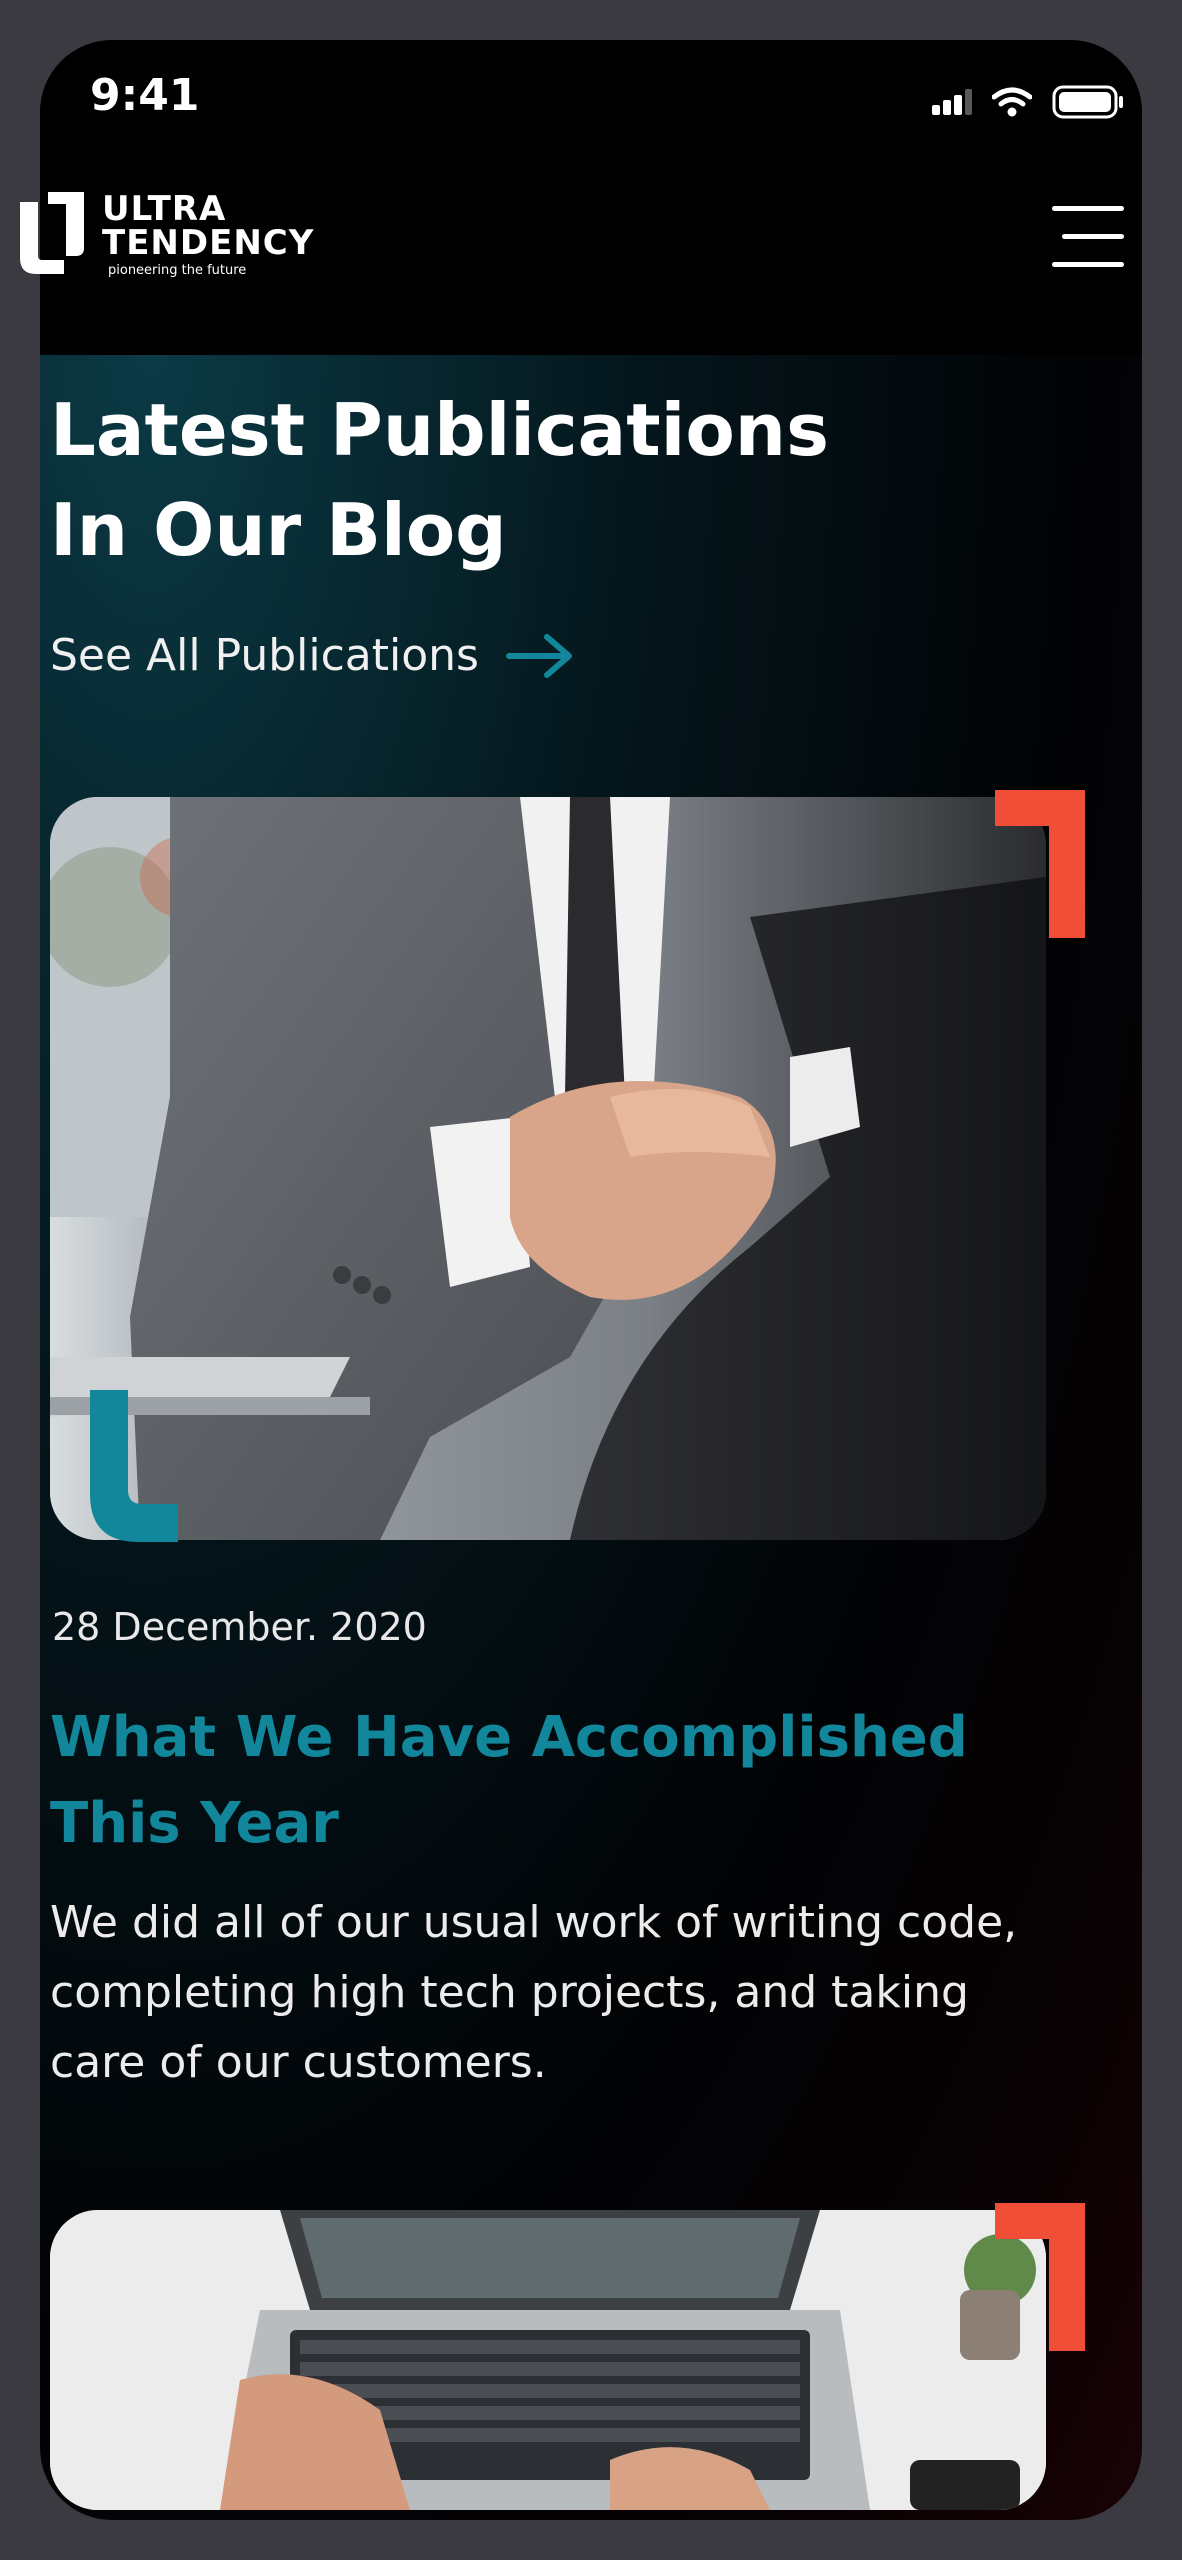 The image size is (1182, 2560). Describe the element at coordinates (264, 655) in the screenshot. I see `see-all-label: See All Publications` at that location.